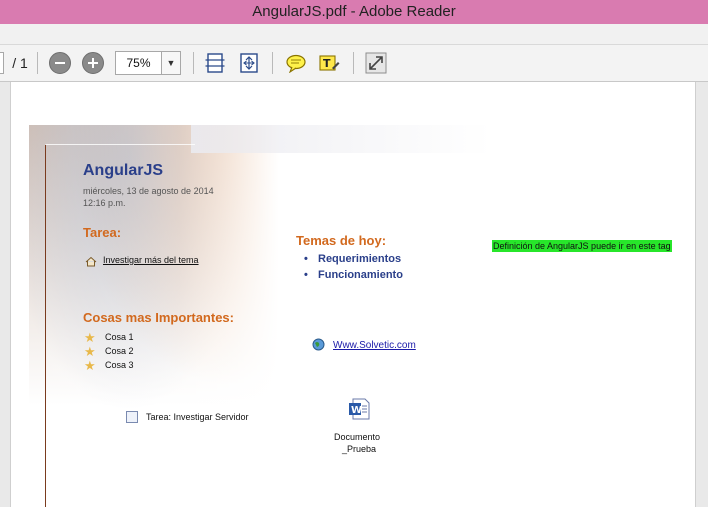 This screenshot has height=507, width=708. I want to click on task-checkbox, so click(132, 417).